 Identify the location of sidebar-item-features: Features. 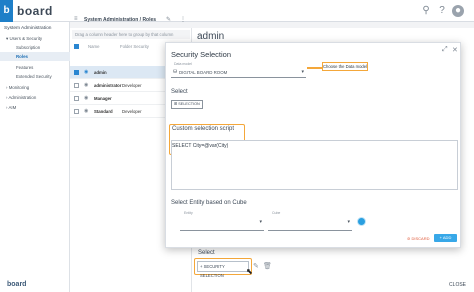
(35, 67).